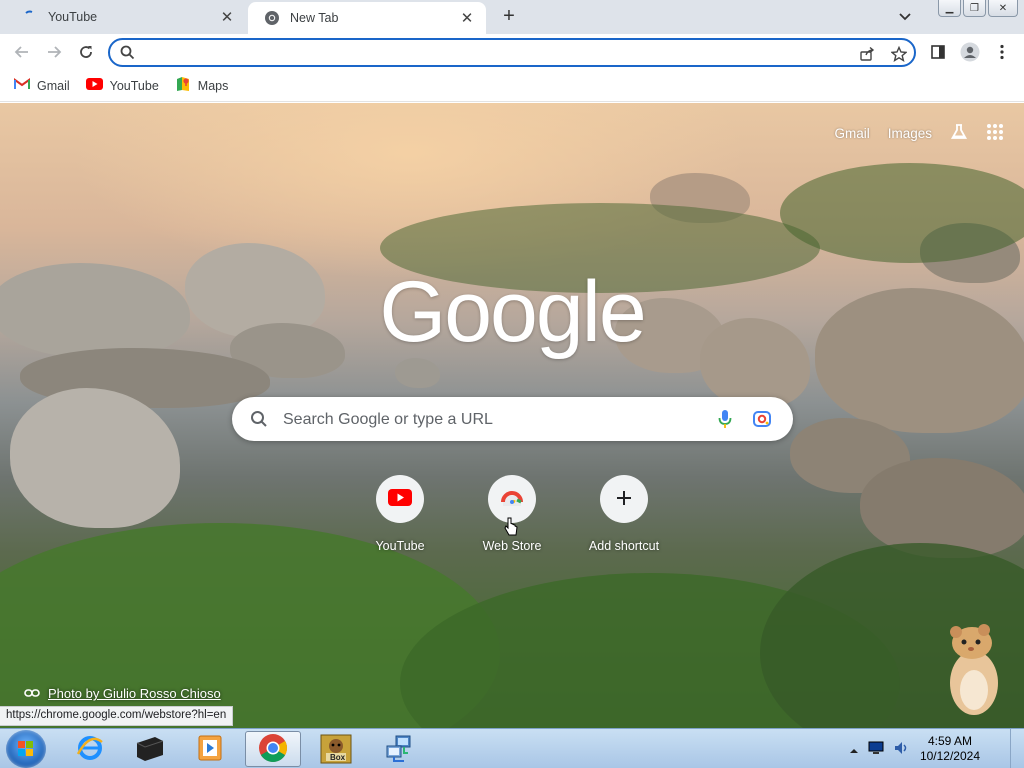  What do you see at coordinates (512, 546) in the screenshot?
I see `shortcut-label: Web Store` at bounding box center [512, 546].